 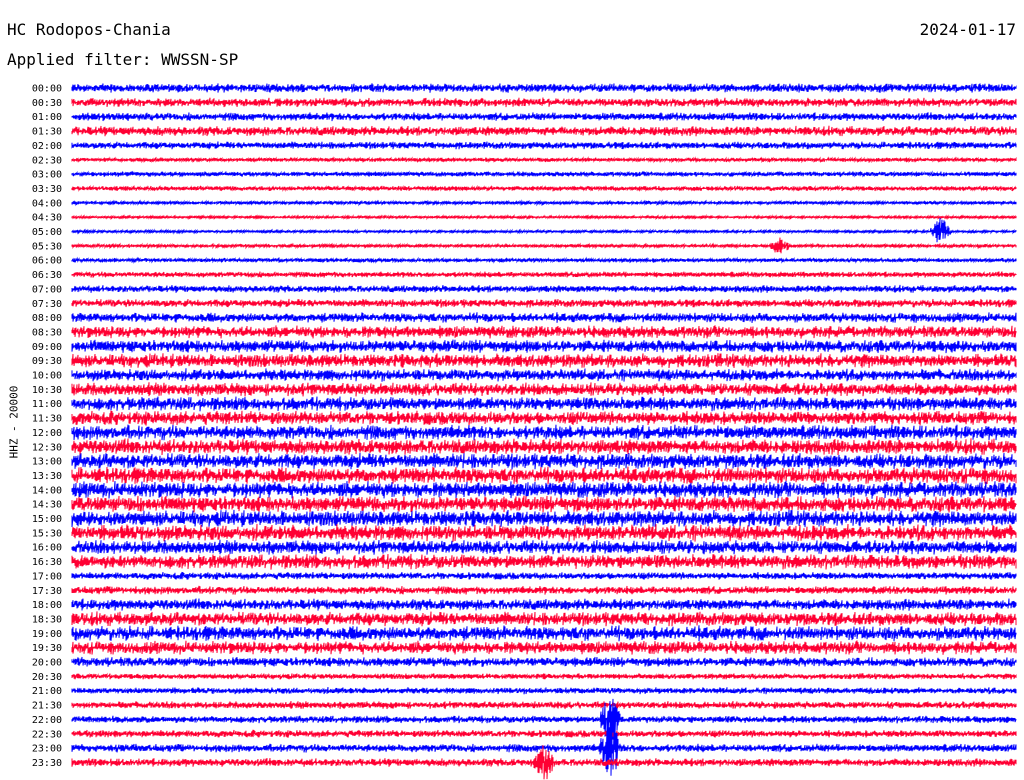 I want to click on row-time-label: 13:30, so click(x=47, y=476).